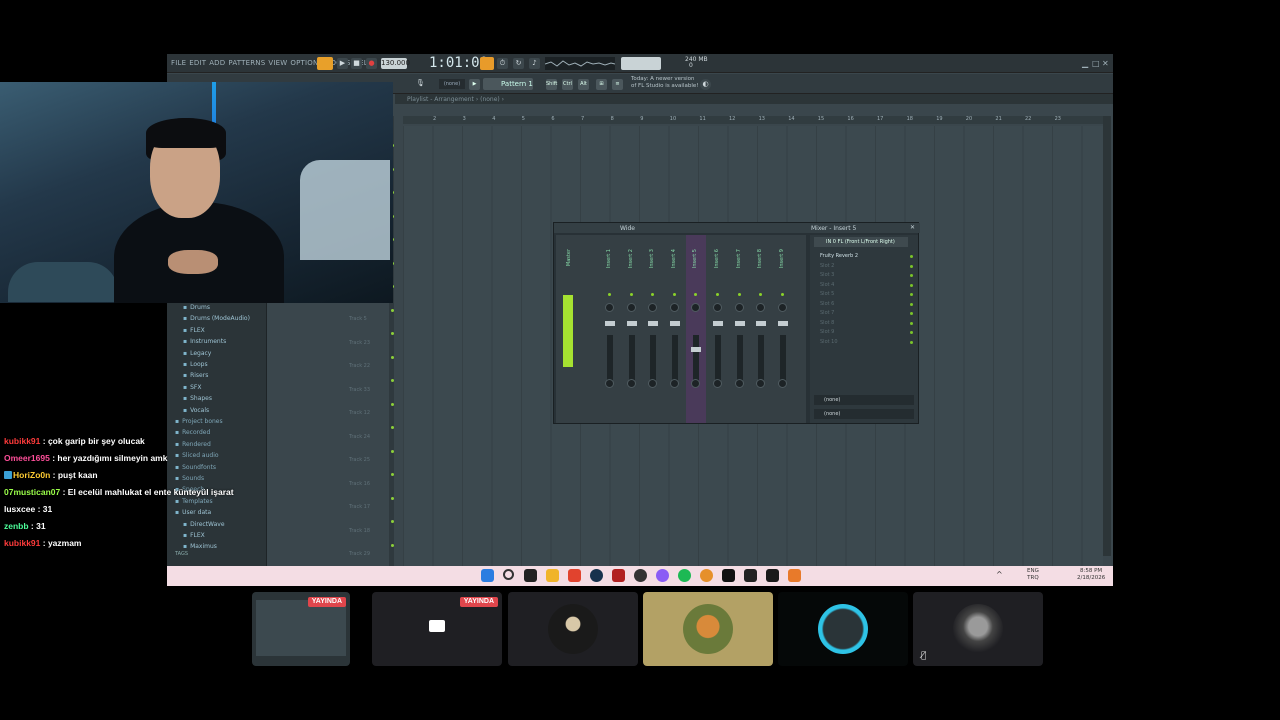  I want to click on mixer-strip: Insert 4, so click(675, 329).